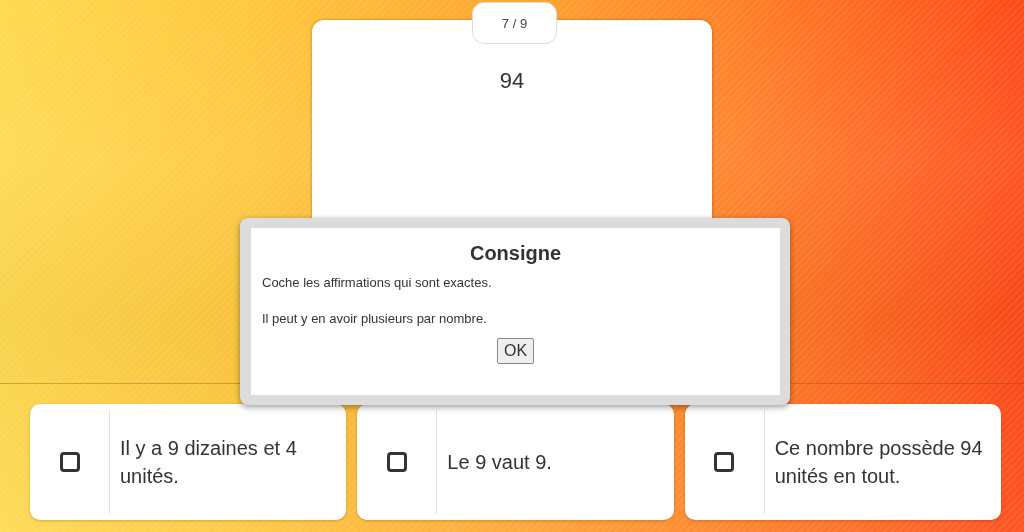 This screenshot has height=532, width=1024. What do you see at coordinates (878, 462) in the screenshot?
I see `answer-text: Ce nombre possède 94 unités en tout.` at bounding box center [878, 462].